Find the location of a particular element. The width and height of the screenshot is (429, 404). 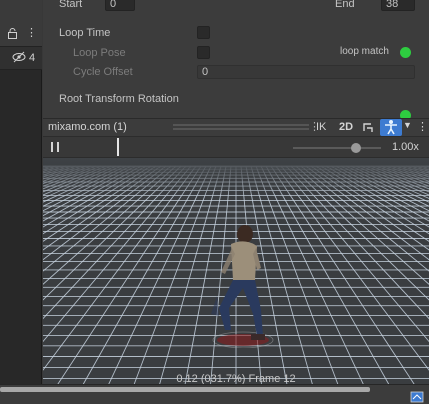

two-d-toggle: 2D is located at coordinates (346, 127).